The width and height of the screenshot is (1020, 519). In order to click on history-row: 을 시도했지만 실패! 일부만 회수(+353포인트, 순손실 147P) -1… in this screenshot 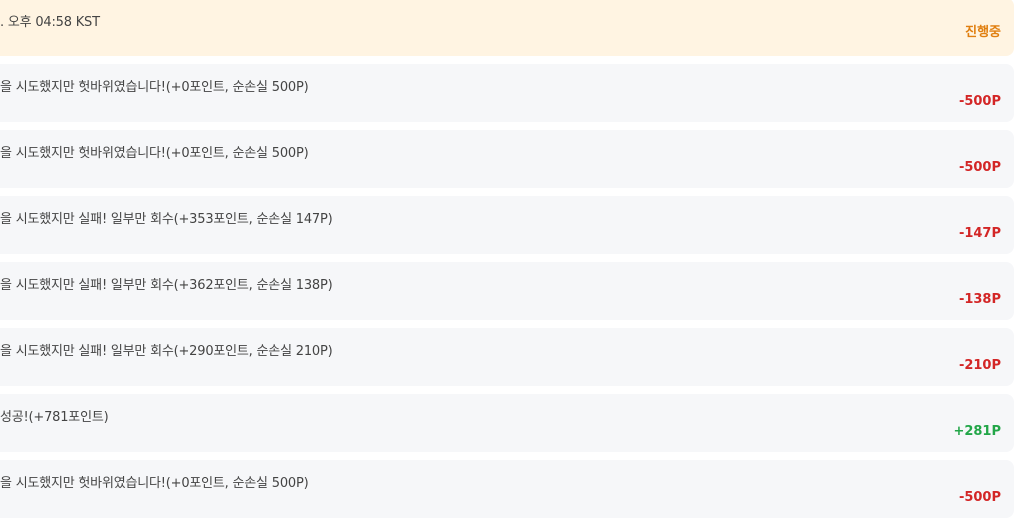, I will do `click(507, 225)`.